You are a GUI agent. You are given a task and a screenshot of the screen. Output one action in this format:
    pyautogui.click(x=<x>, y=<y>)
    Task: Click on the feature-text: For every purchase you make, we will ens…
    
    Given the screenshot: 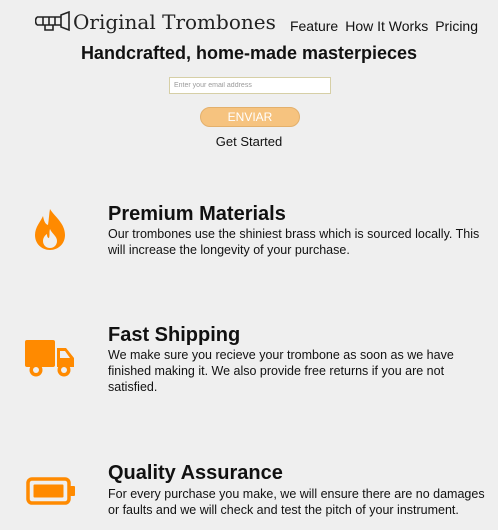 What is the action you would take?
    pyautogui.click(x=296, y=502)
    